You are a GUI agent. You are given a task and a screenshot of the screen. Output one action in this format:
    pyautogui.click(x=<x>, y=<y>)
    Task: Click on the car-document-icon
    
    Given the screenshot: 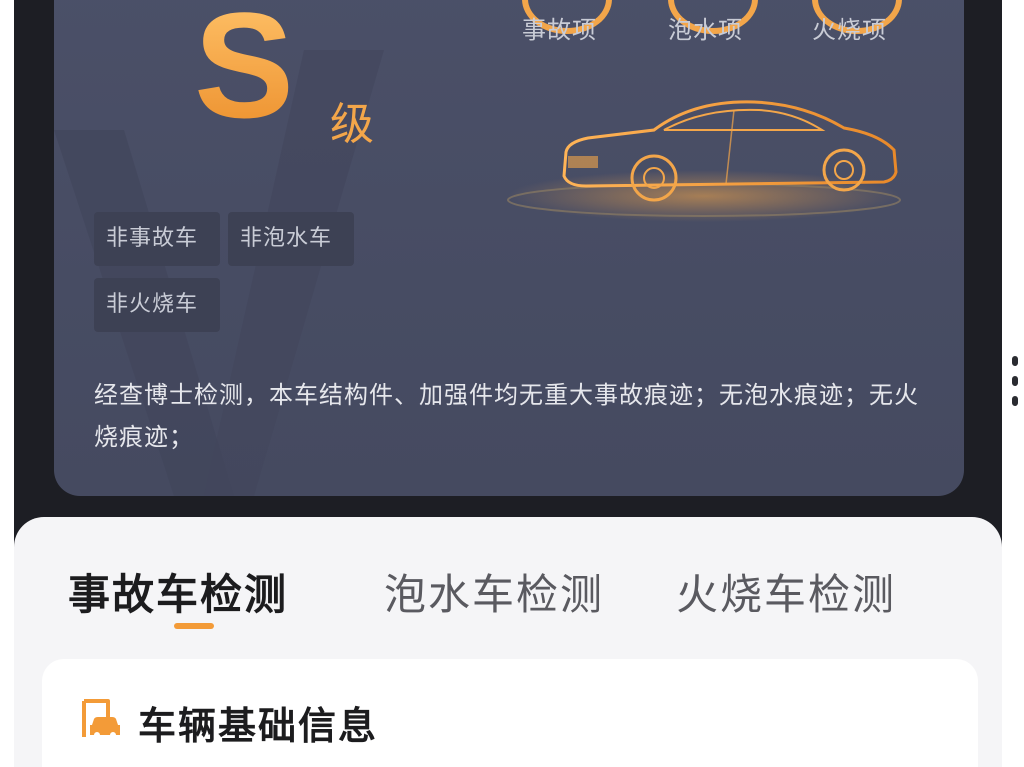 What is the action you would take?
    pyautogui.click(x=101, y=718)
    